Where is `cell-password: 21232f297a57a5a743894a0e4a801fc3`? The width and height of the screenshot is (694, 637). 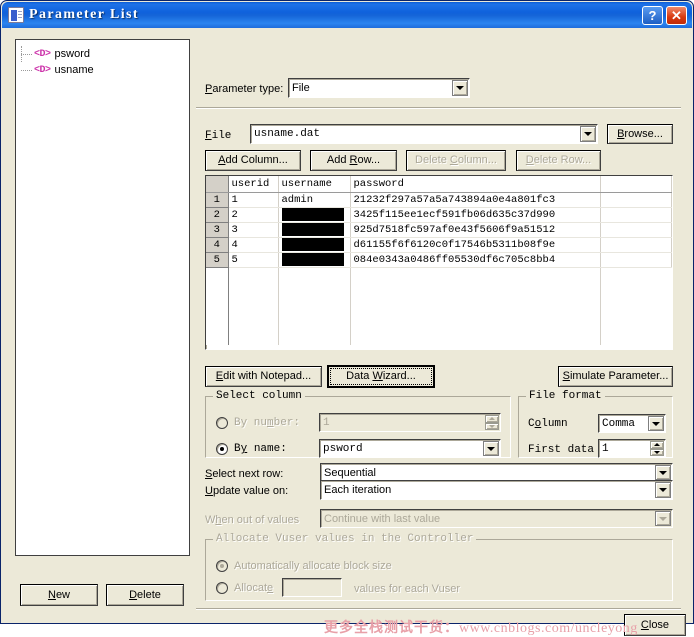 cell-password: 21232f297a57a5a743894a0e4a801fc3 is located at coordinates (475, 200).